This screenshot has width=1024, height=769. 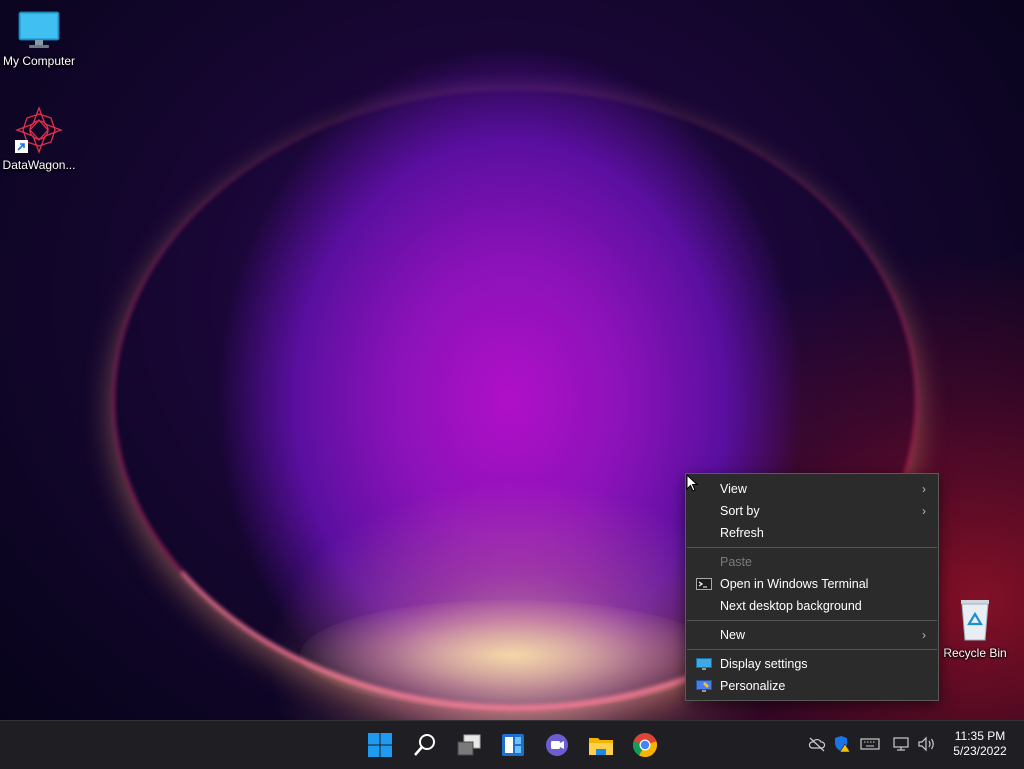 What do you see at coordinates (812, 686) in the screenshot?
I see `menu-item-personalize: Personalize` at bounding box center [812, 686].